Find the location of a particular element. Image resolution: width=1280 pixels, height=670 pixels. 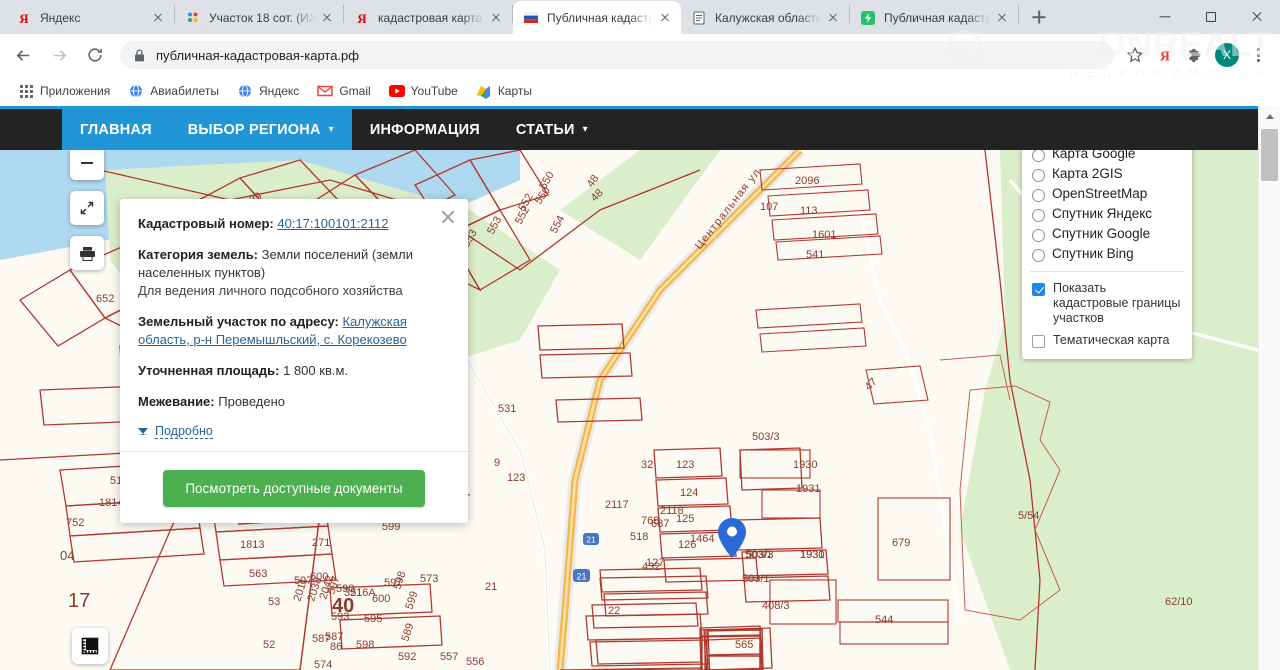

documents-button-wrap: Посмотреть доступные документы is located at coordinates (294, 487).